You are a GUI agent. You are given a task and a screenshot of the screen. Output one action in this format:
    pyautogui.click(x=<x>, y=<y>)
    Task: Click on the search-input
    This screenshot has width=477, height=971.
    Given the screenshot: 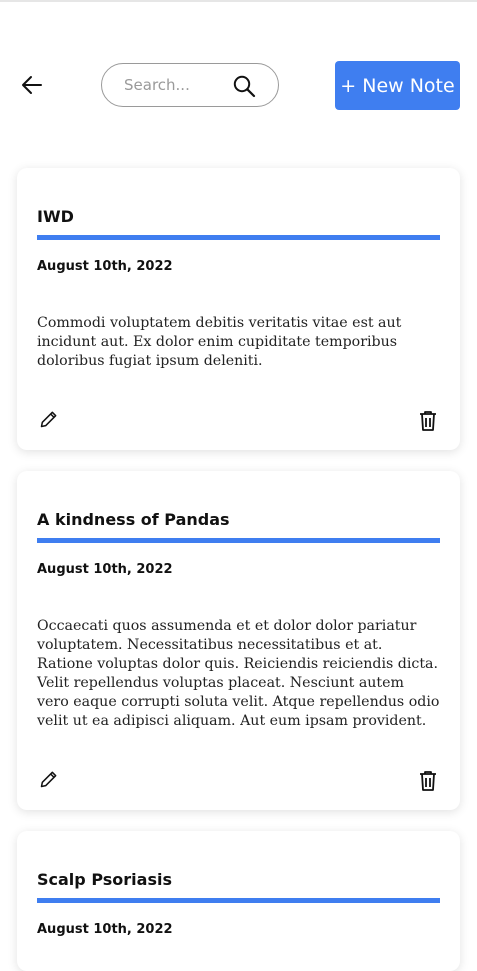 What is the action you would take?
    pyautogui.click(x=172, y=85)
    